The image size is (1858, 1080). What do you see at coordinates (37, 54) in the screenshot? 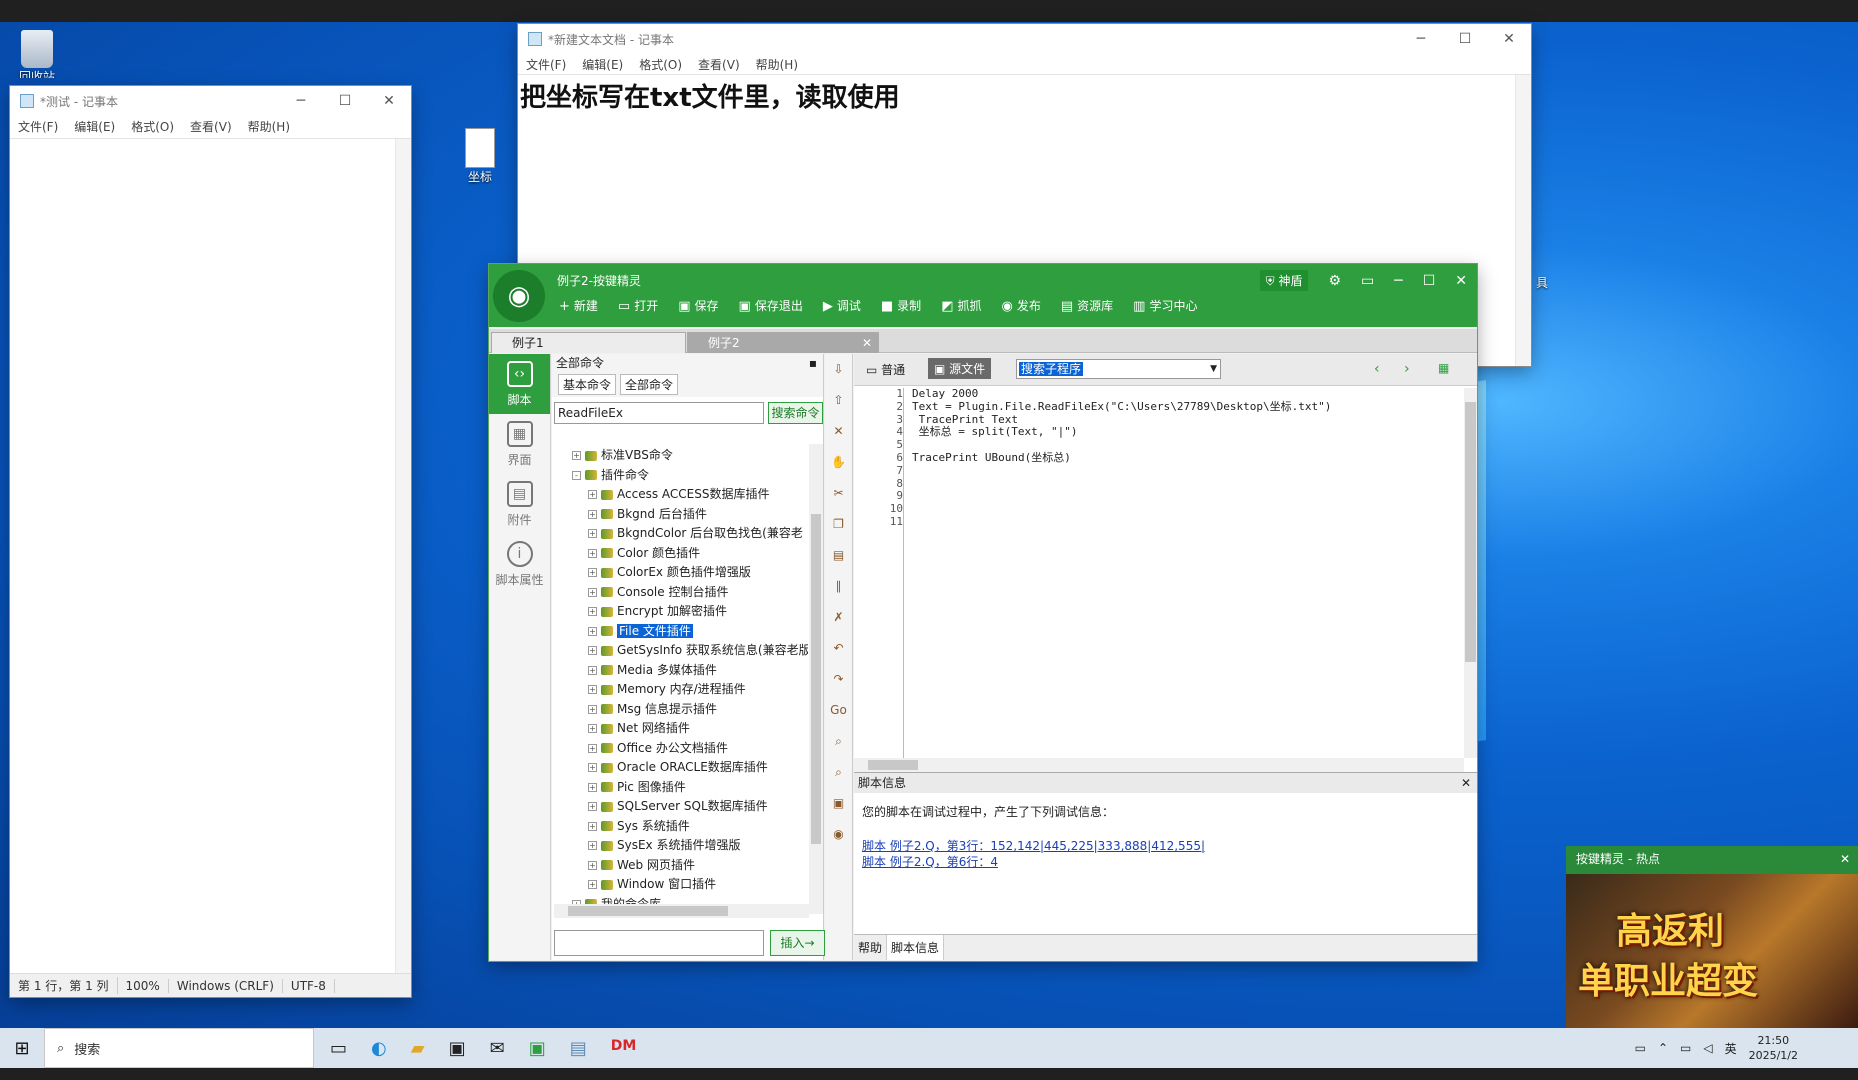
I see `recycle-bin-icon: 回收站` at bounding box center [37, 54].